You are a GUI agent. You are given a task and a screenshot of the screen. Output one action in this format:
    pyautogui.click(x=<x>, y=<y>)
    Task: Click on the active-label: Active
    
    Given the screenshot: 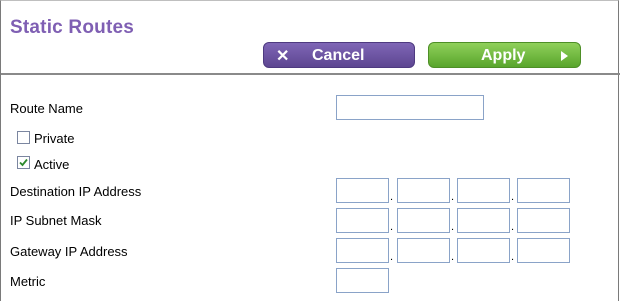 What is the action you would take?
    pyautogui.click(x=52, y=164)
    